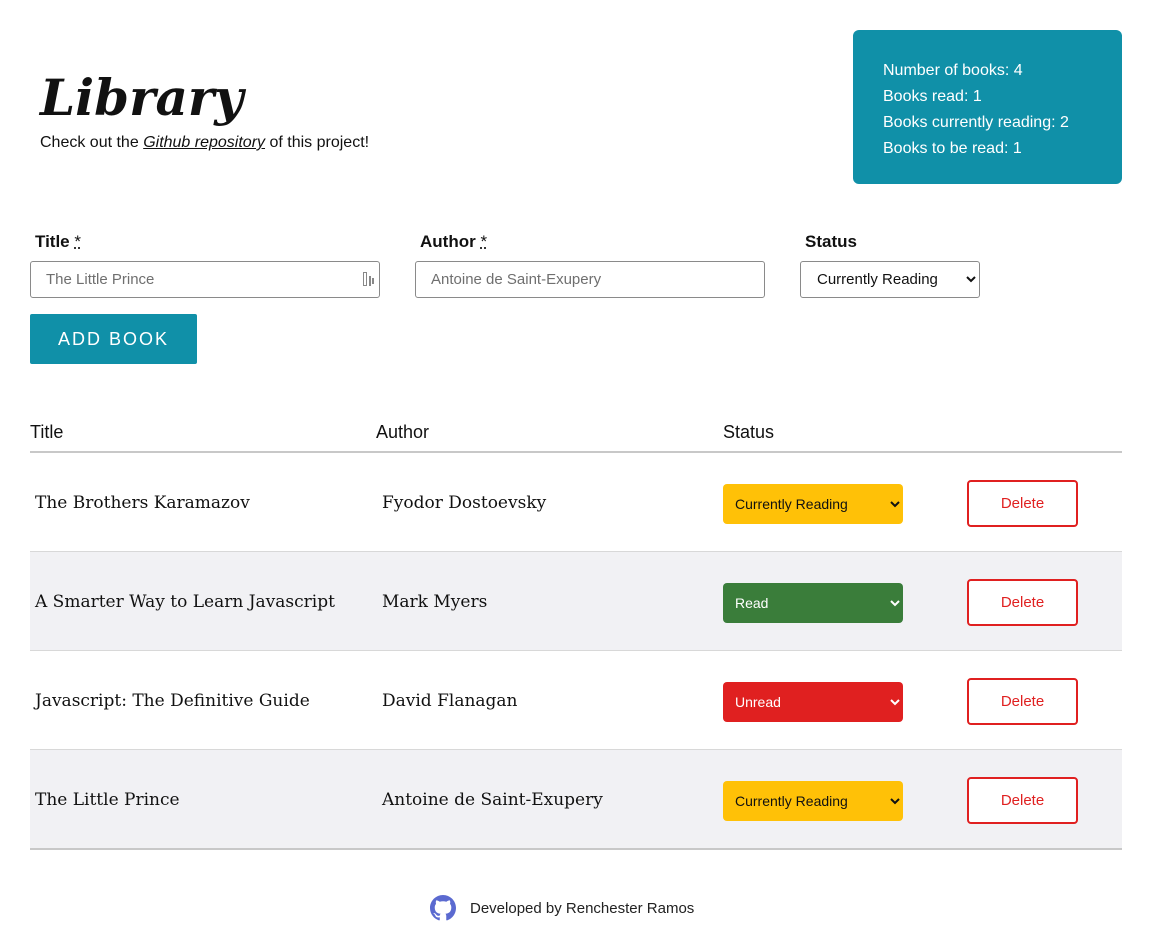  What do you see at coordinates (932, 96) in the screenshot?
I see `stat-books-read: Books read: 1` at bounding box center [932, 96].